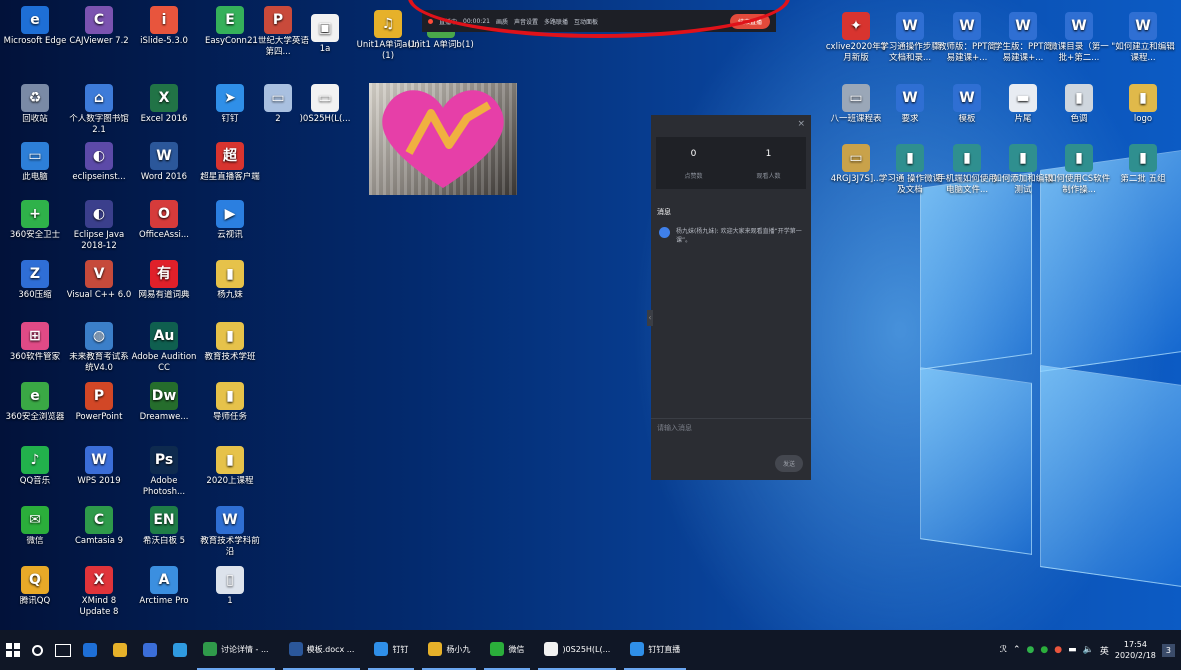 This screenshot has width=1181, height=670. Describe the element at coordinates (230, 280) in the screenshot. I see `desktop-icon: ▮ 杨九妹` at that location.